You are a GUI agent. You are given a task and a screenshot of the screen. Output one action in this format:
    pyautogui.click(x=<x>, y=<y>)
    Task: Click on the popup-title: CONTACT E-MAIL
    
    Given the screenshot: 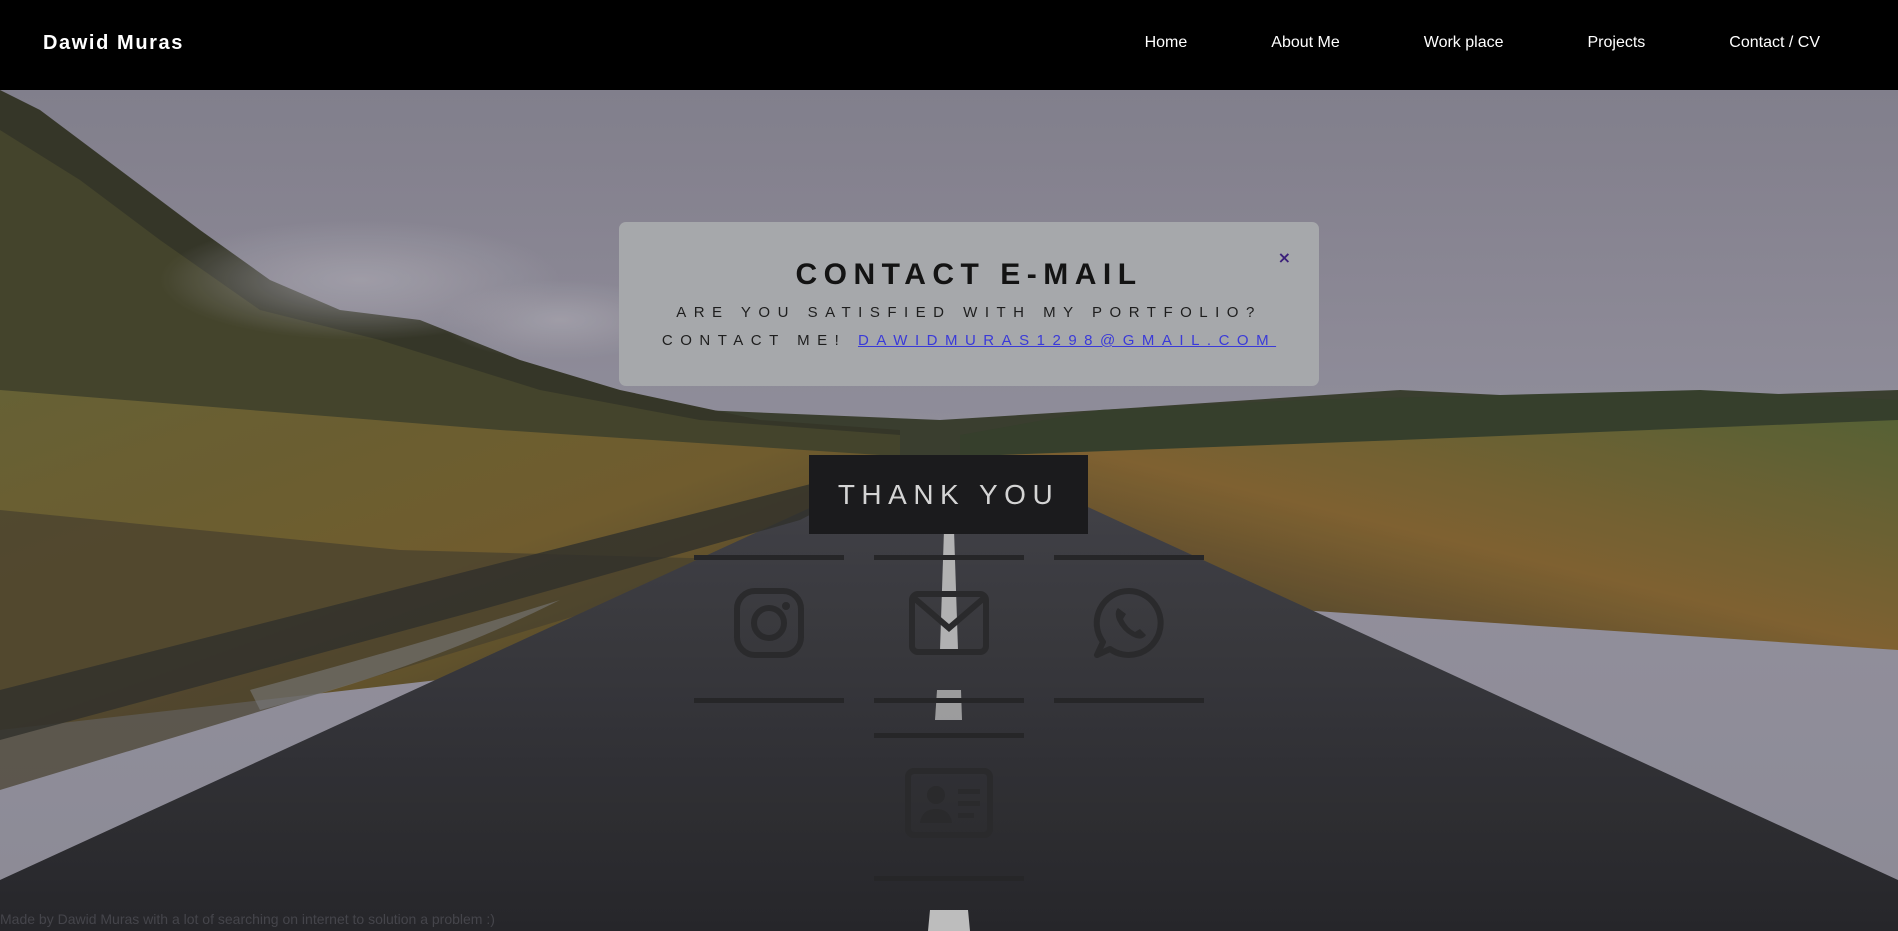 What is the action you would take?
    pyautogui.click(x=969, y=274)
    